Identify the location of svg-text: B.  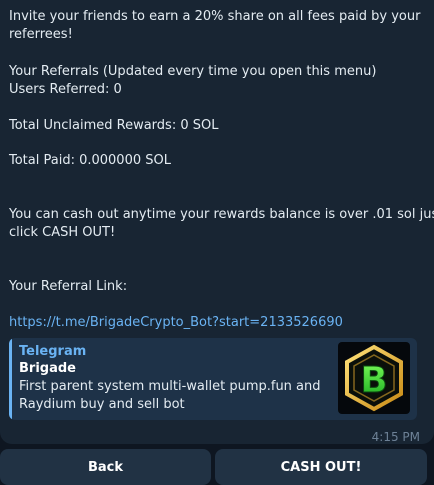
(373, 380).